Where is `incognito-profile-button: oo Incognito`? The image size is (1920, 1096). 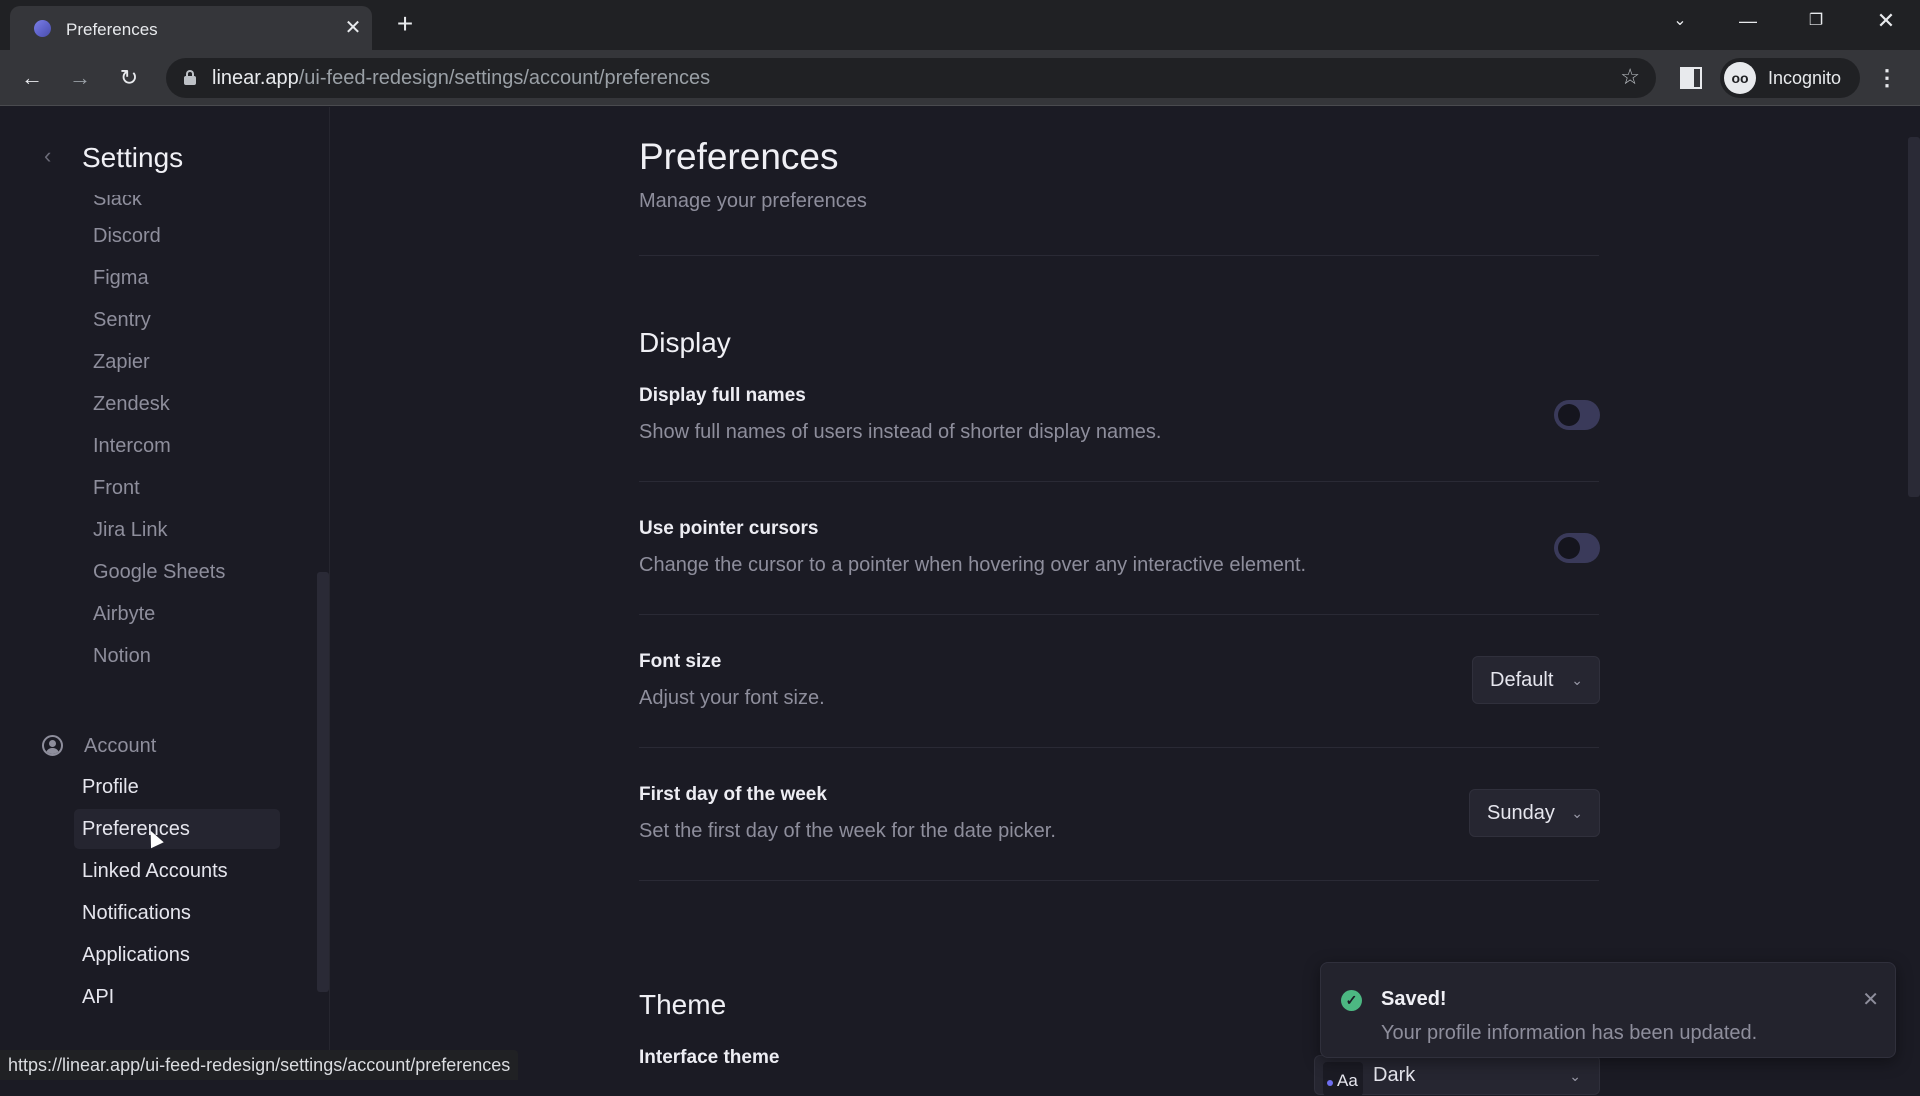 incognito-profile-button: oo Incognito is located at coordinates (1790, 78).